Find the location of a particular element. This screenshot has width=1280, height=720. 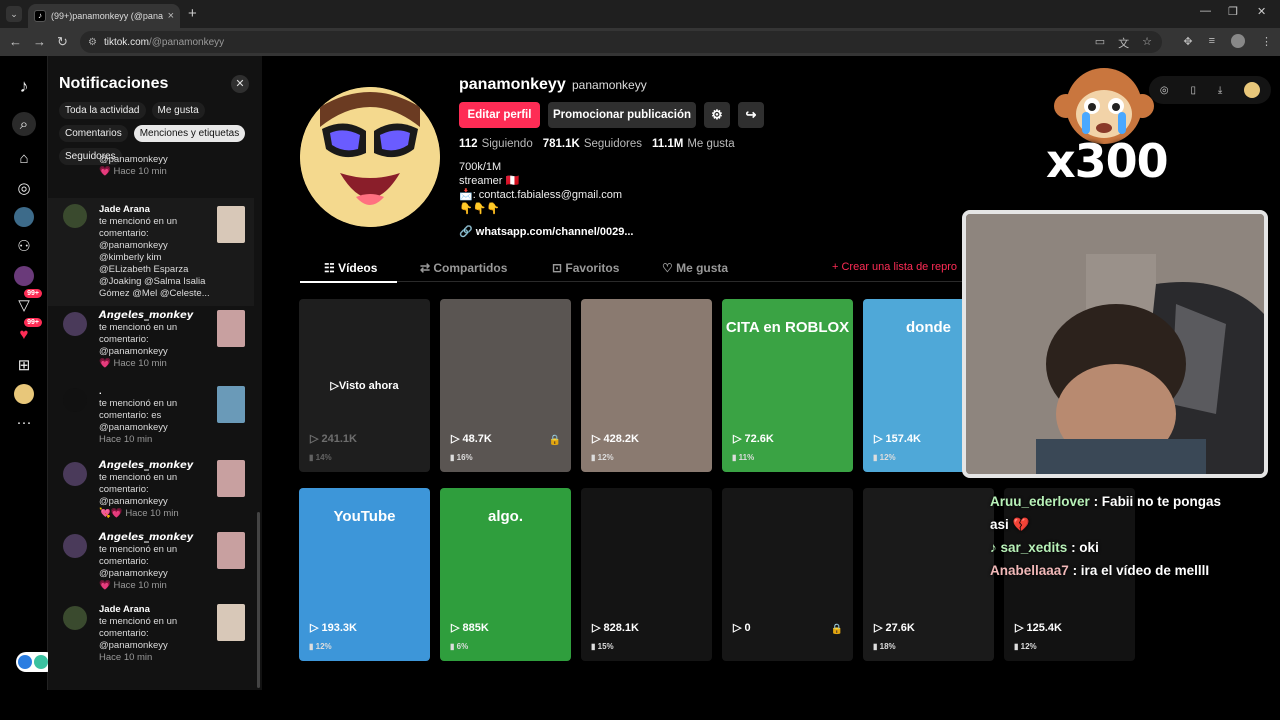

url-input: ⚙ tiktok.com/@panamonkeyy ▭ 文 ☆ is located at coordinates (621, 42).